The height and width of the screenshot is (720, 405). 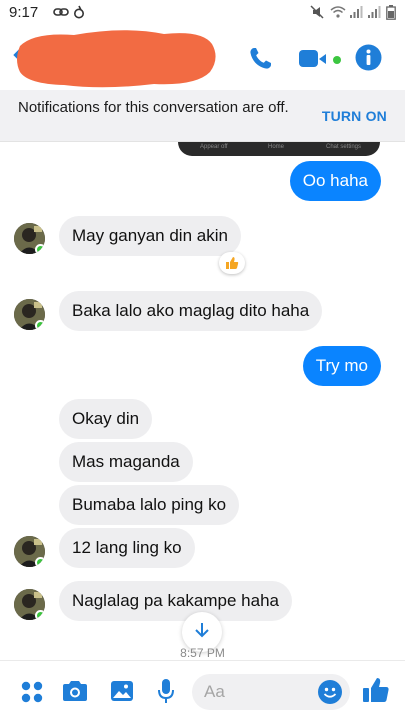 What do you see at coordinates (214, 147) in the screenshot?
I see `strip-label: Appear off` at bounding box center [214, 147].